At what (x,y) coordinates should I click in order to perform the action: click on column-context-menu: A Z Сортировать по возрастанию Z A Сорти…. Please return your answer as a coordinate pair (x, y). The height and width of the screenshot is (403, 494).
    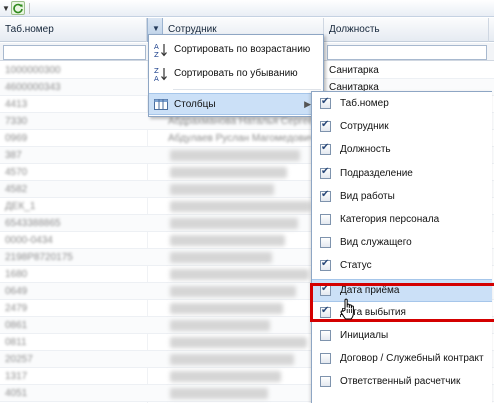
    Looking at the image, I should click on (236, 75).